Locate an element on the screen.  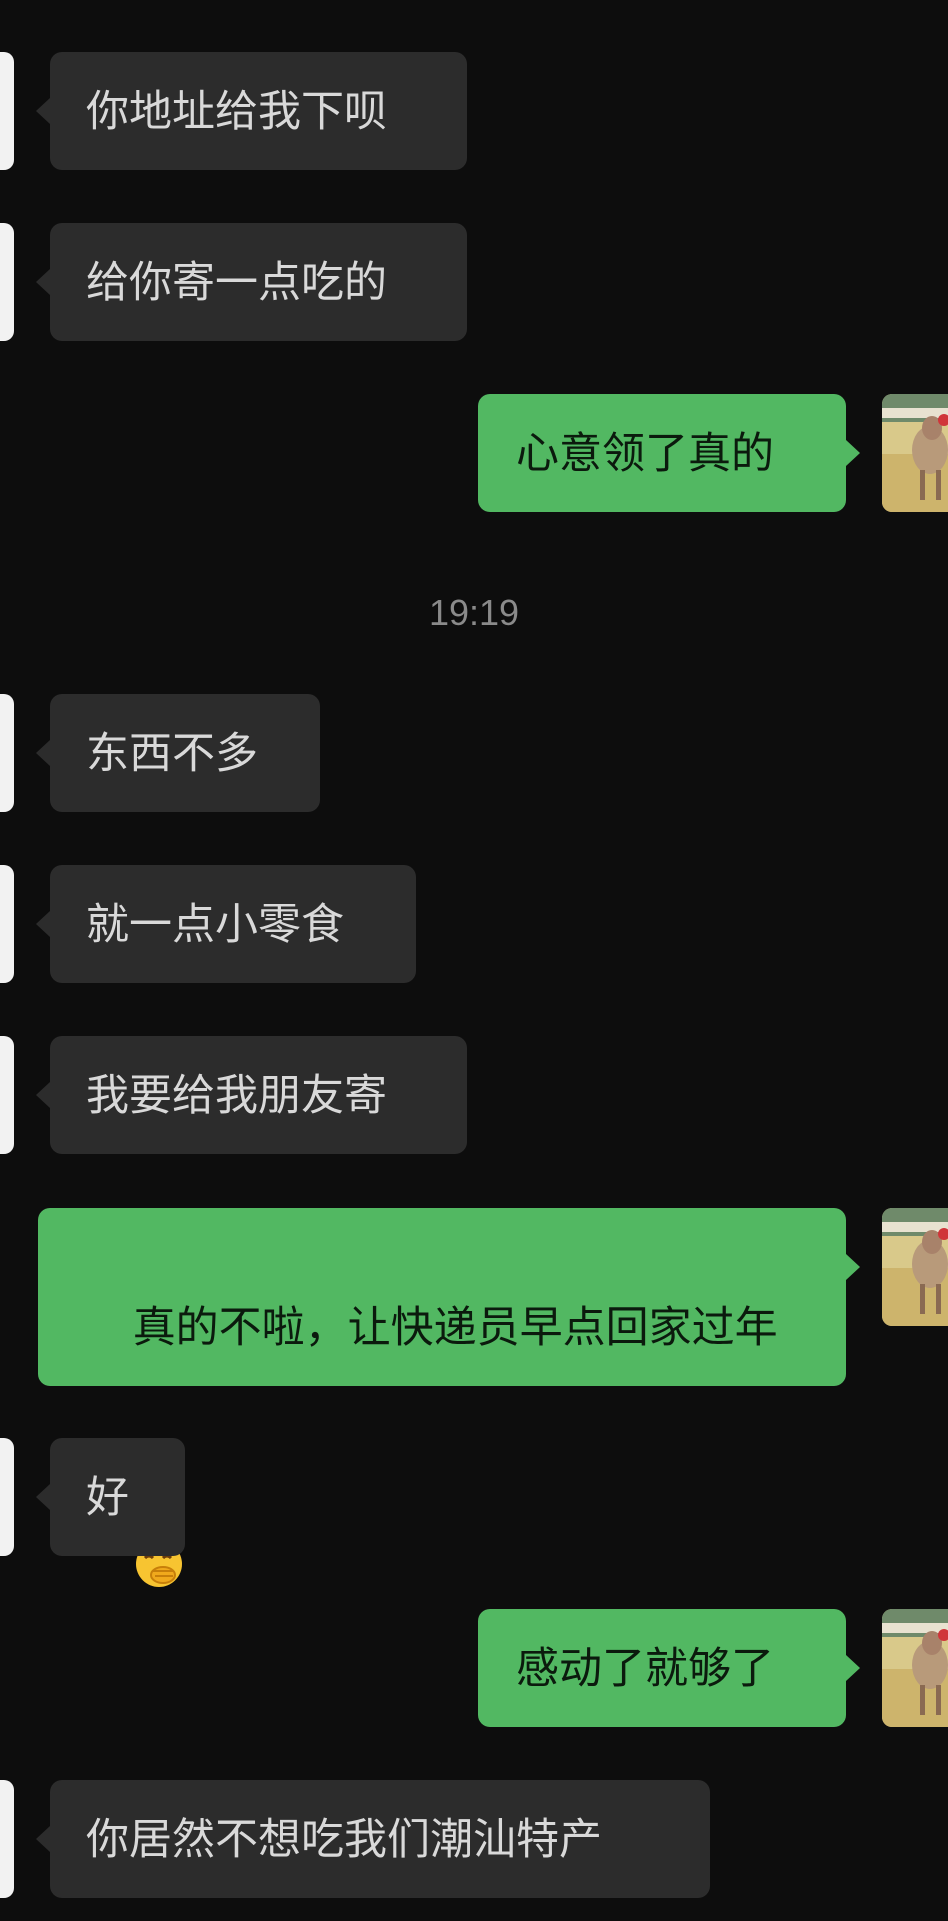
outgoing-message-bubble: 心意领了真的 is located at coordinates (662, 453).